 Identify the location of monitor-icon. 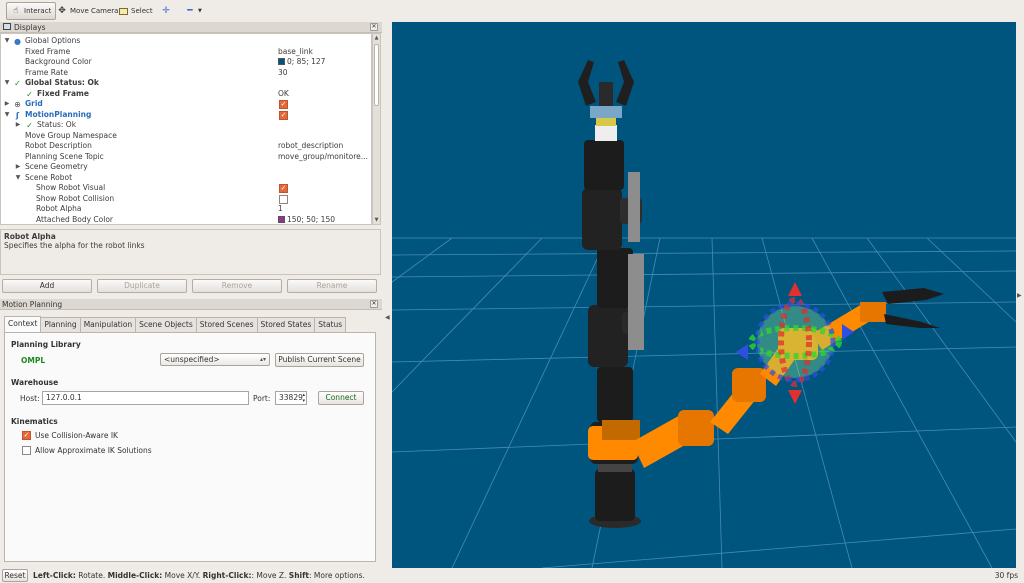
(7, 26).